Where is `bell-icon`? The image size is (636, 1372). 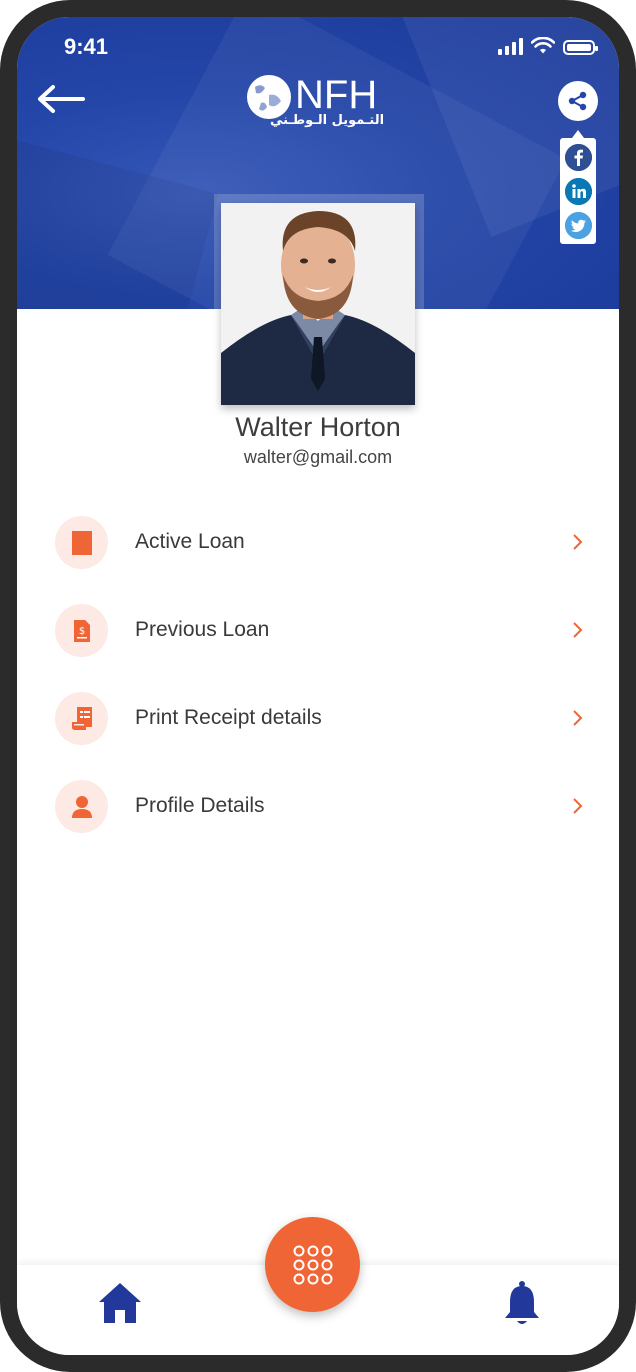 bell-icon is located at coordinates (522, 1302).